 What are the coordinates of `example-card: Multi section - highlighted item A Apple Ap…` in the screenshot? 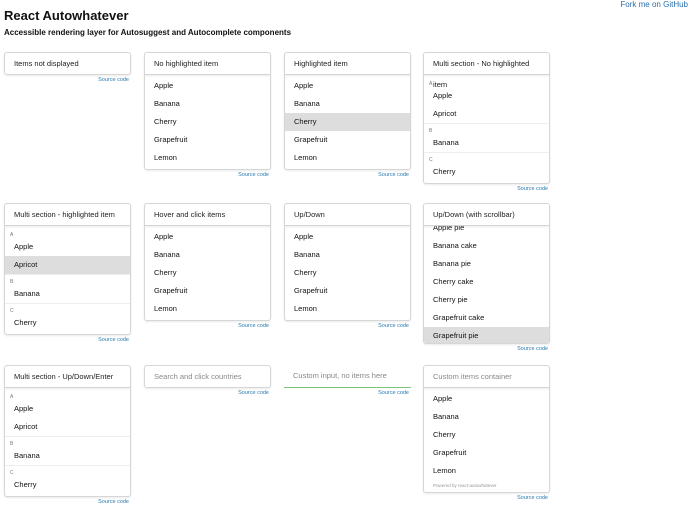 It's located at (67, 273).